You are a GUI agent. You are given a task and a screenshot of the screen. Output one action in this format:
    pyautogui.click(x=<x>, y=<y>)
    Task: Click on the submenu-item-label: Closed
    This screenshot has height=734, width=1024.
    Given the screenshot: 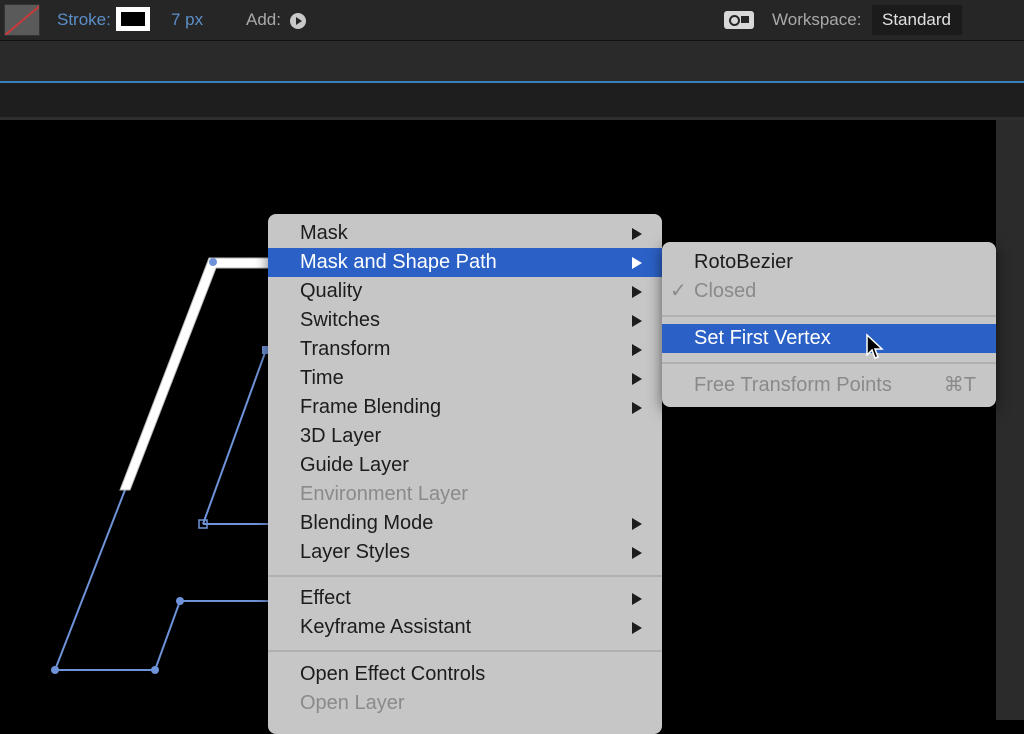 What is the action you would take?
    pyautogui.click(x=725, y=291)
    